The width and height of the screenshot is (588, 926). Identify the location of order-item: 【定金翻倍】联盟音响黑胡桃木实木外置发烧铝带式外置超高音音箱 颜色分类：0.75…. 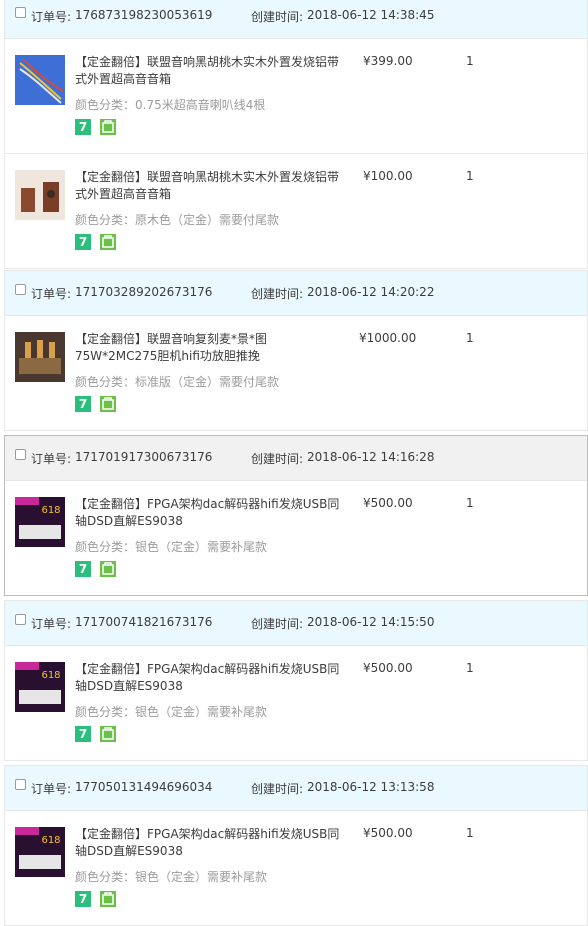
(296, 96).